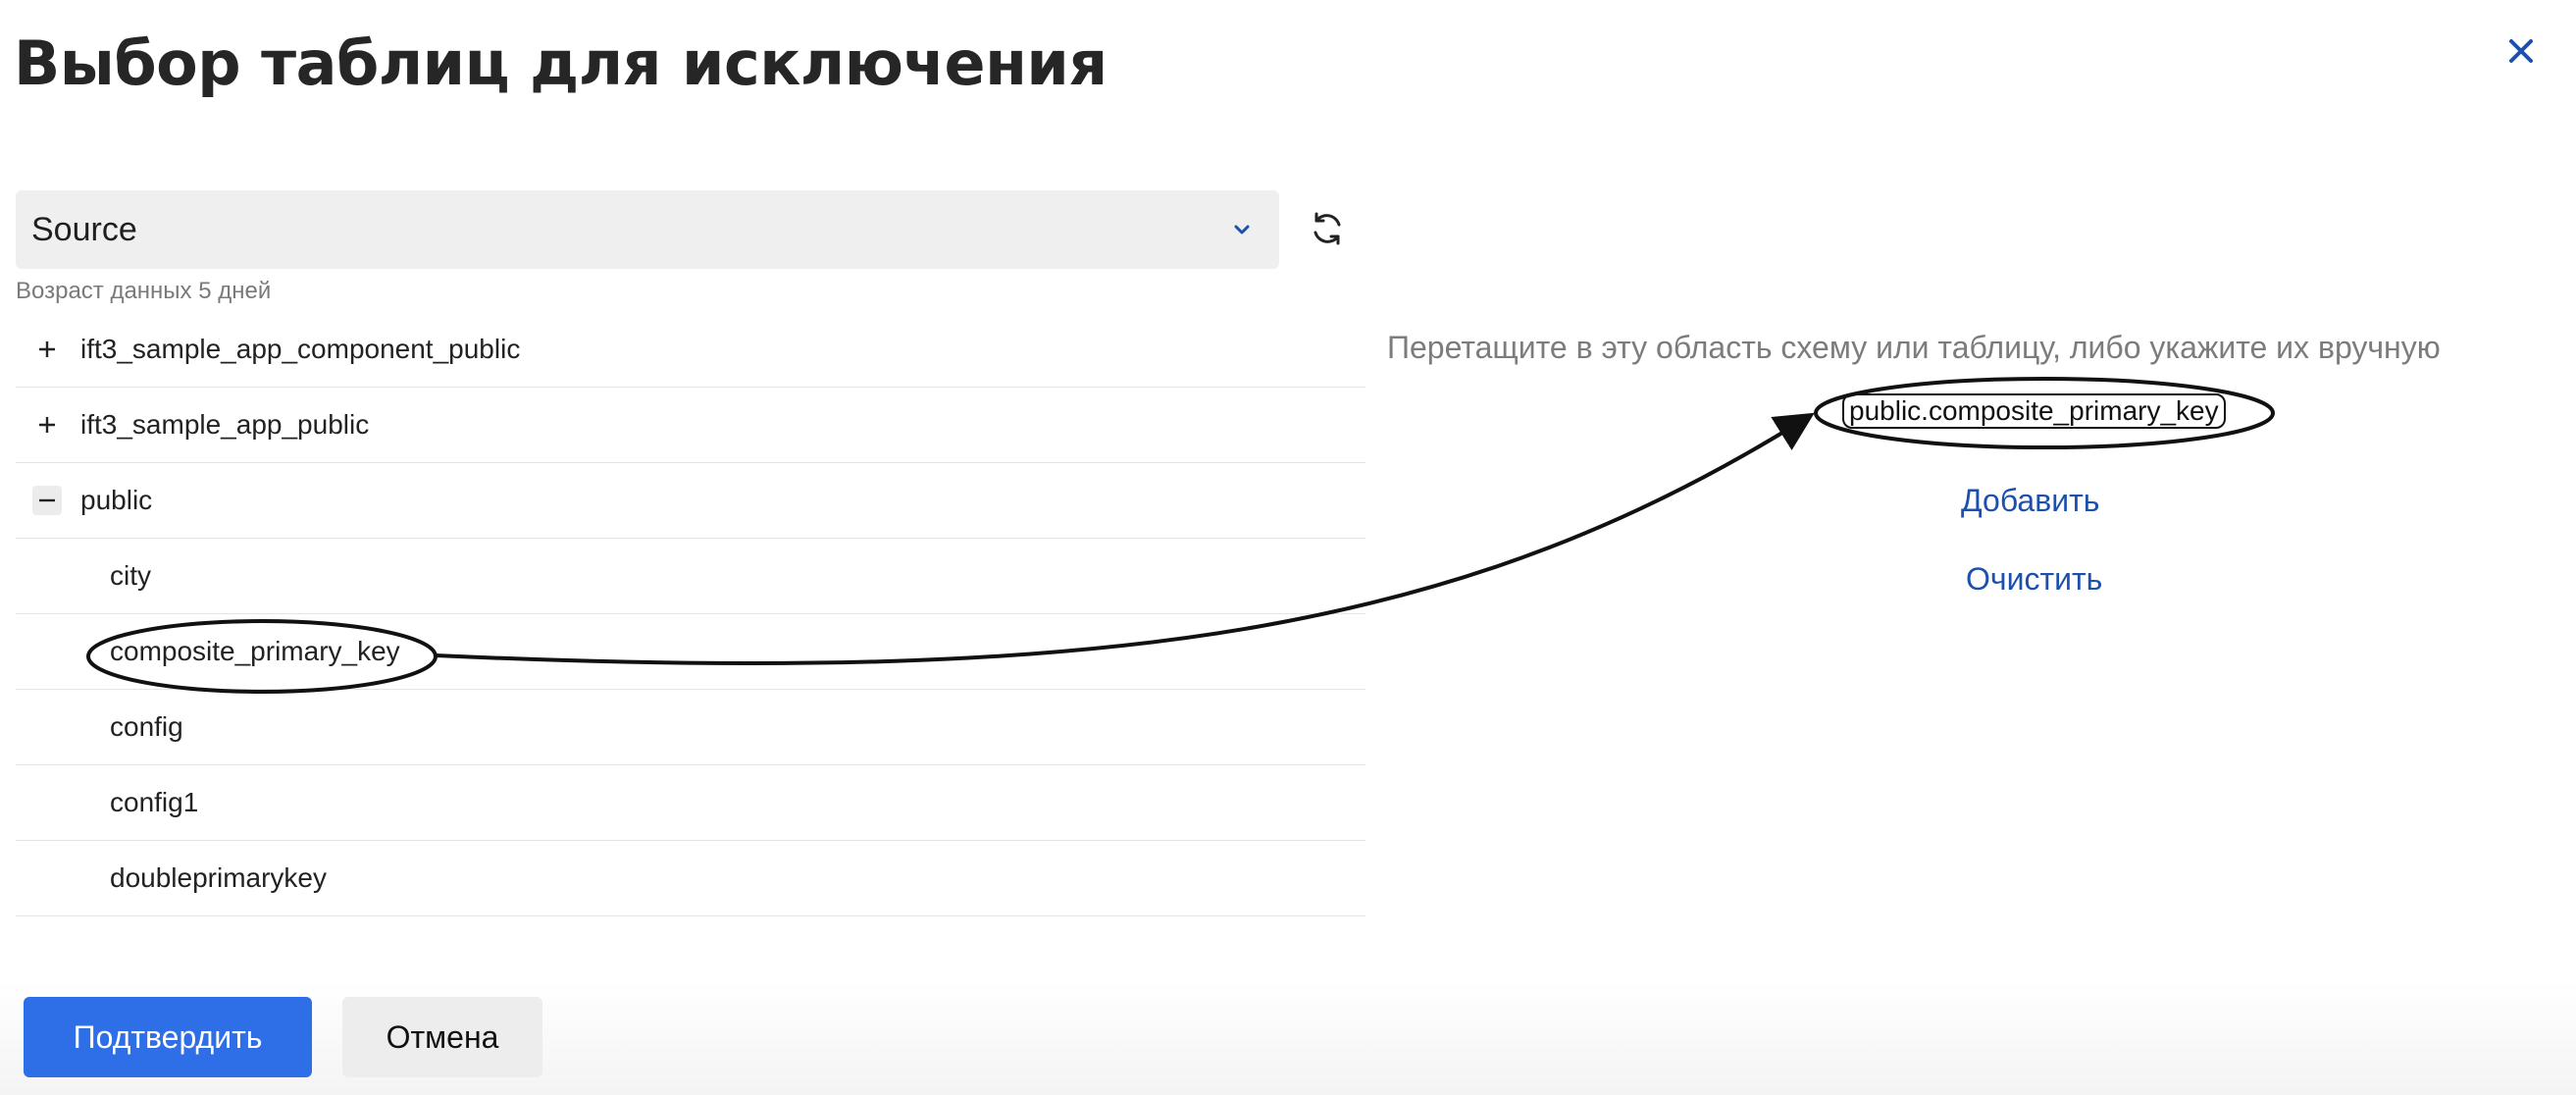 Image resolution: width=2576 pixels, height=1095 pixels. Describe the element at coordinates (442, 1037) in the screenshot. I see `cancel-button: Отмена` at that location.